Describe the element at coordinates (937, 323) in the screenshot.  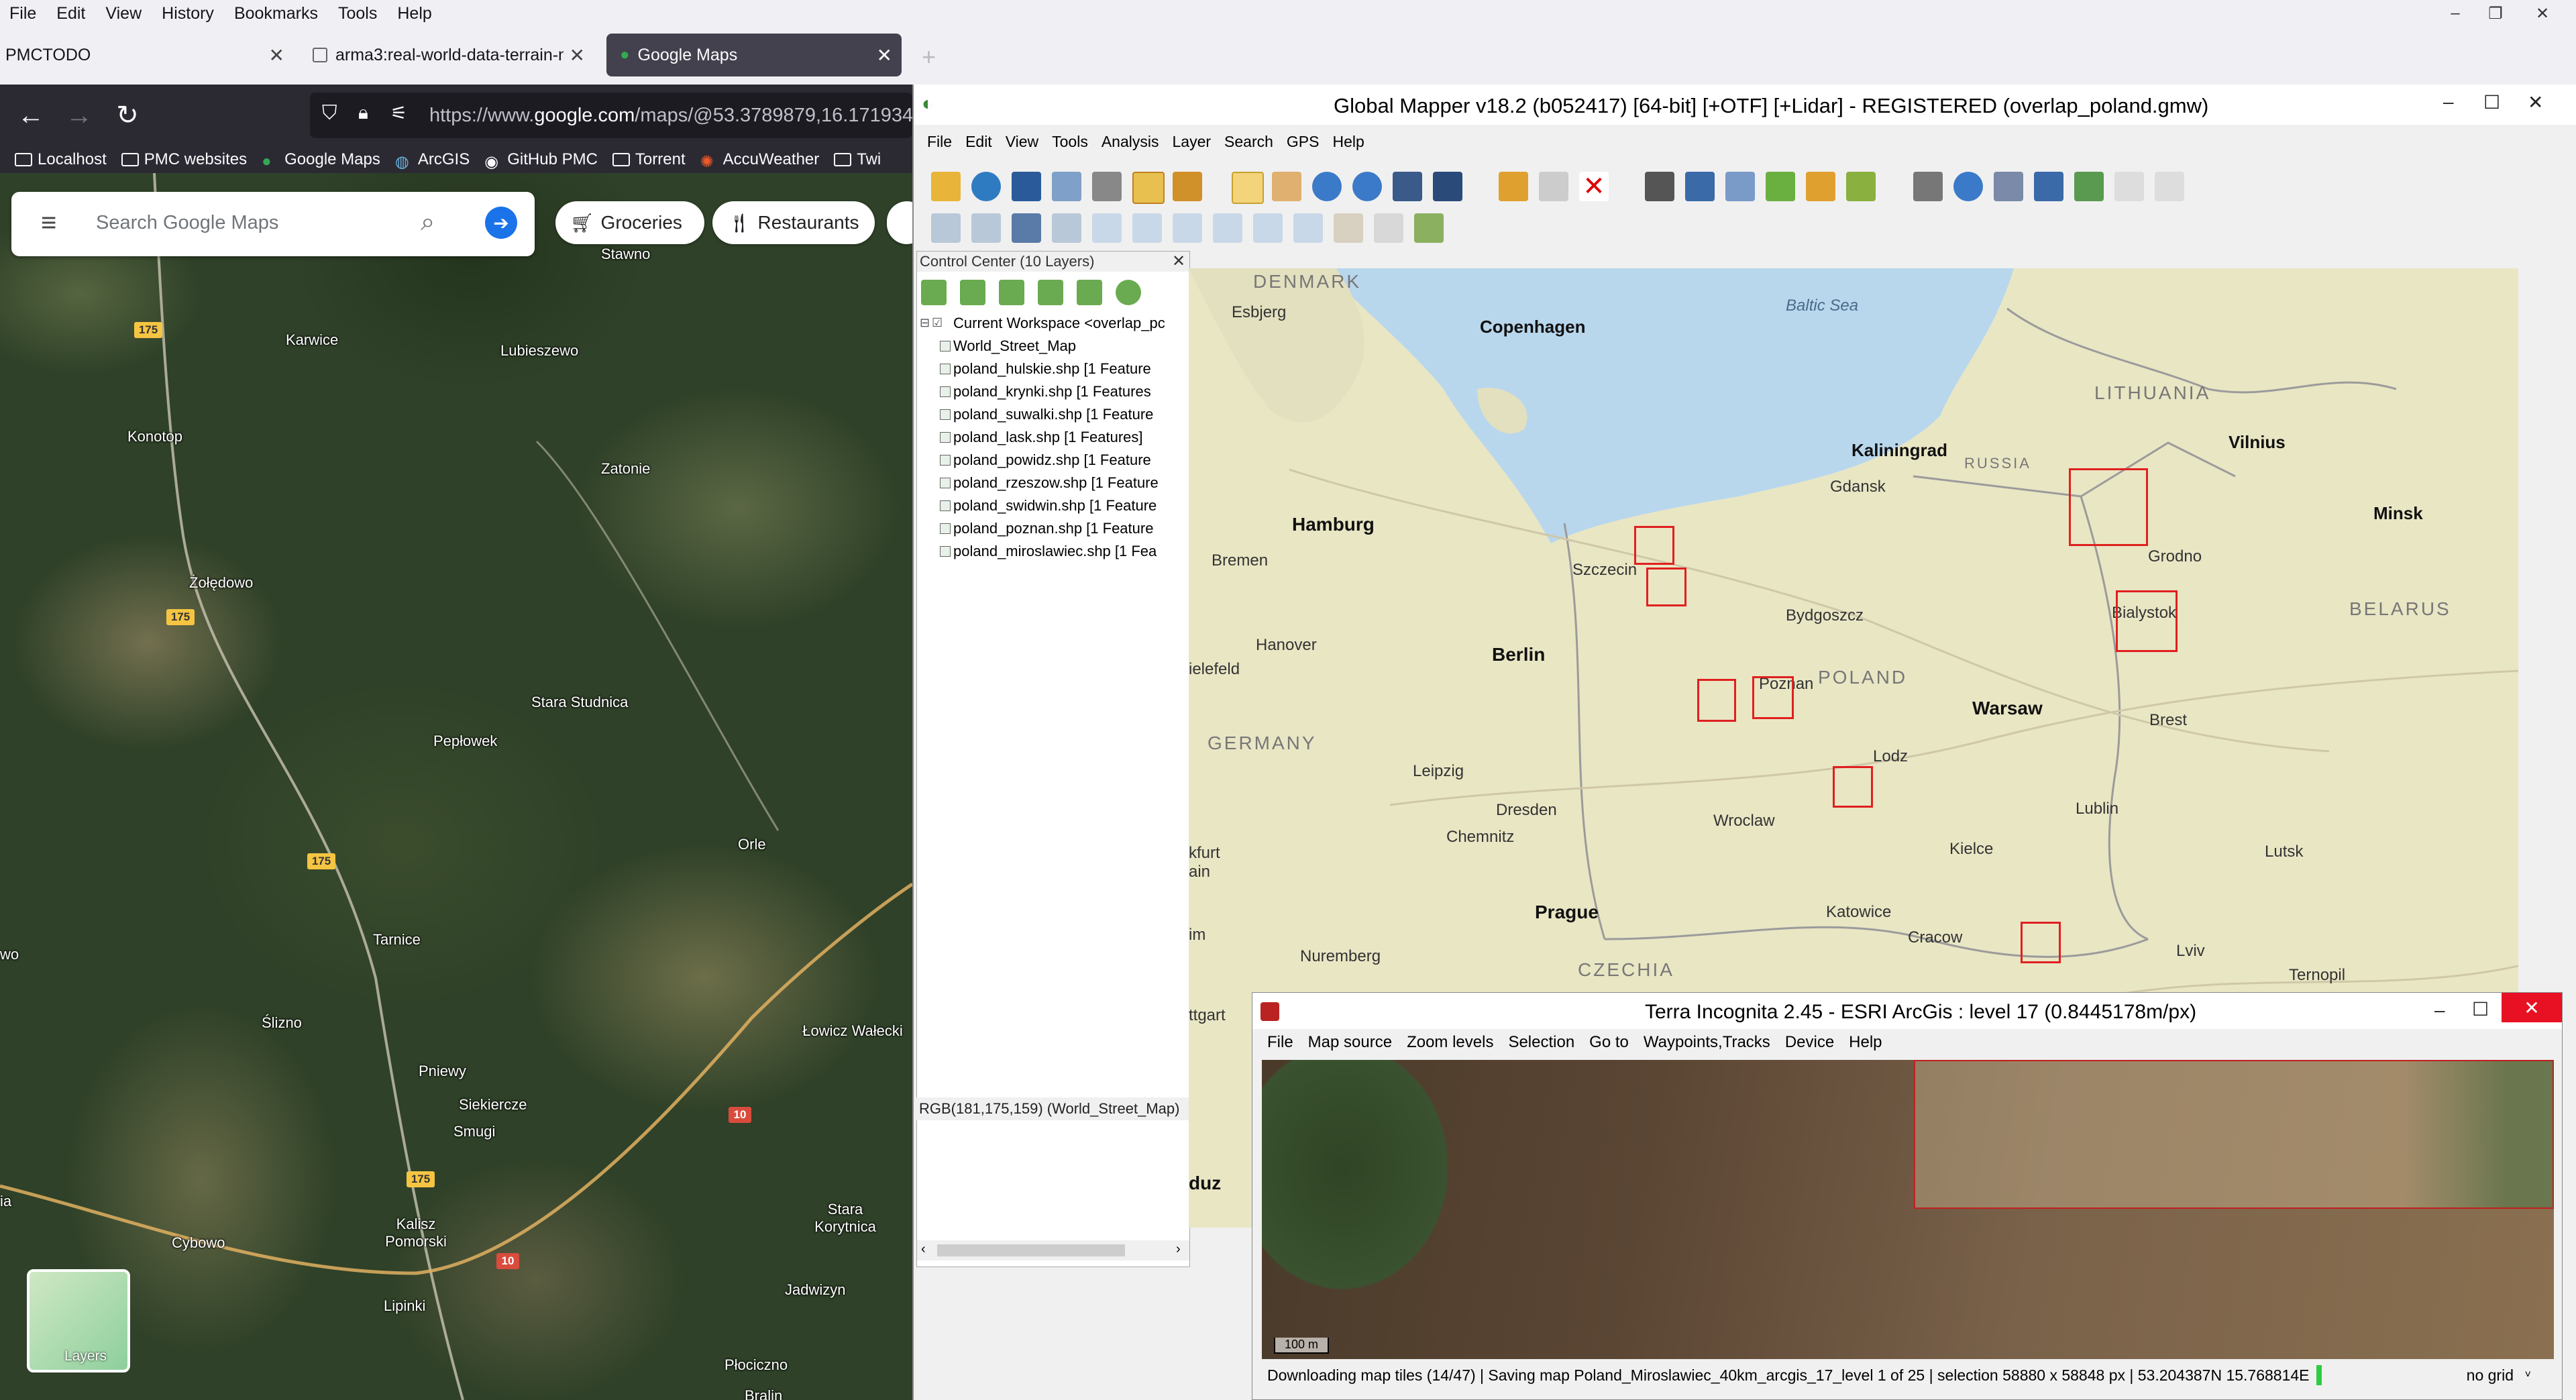
I see `checkbox-icon: ☑` at that location.